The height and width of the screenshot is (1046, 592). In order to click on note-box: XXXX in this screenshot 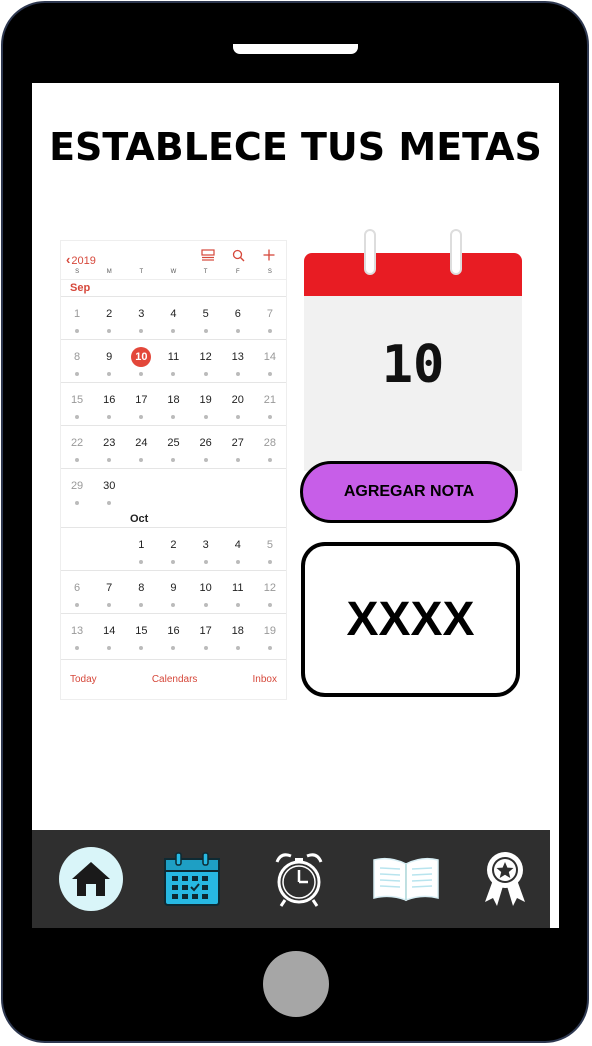, I will do `click(410, 619)`.